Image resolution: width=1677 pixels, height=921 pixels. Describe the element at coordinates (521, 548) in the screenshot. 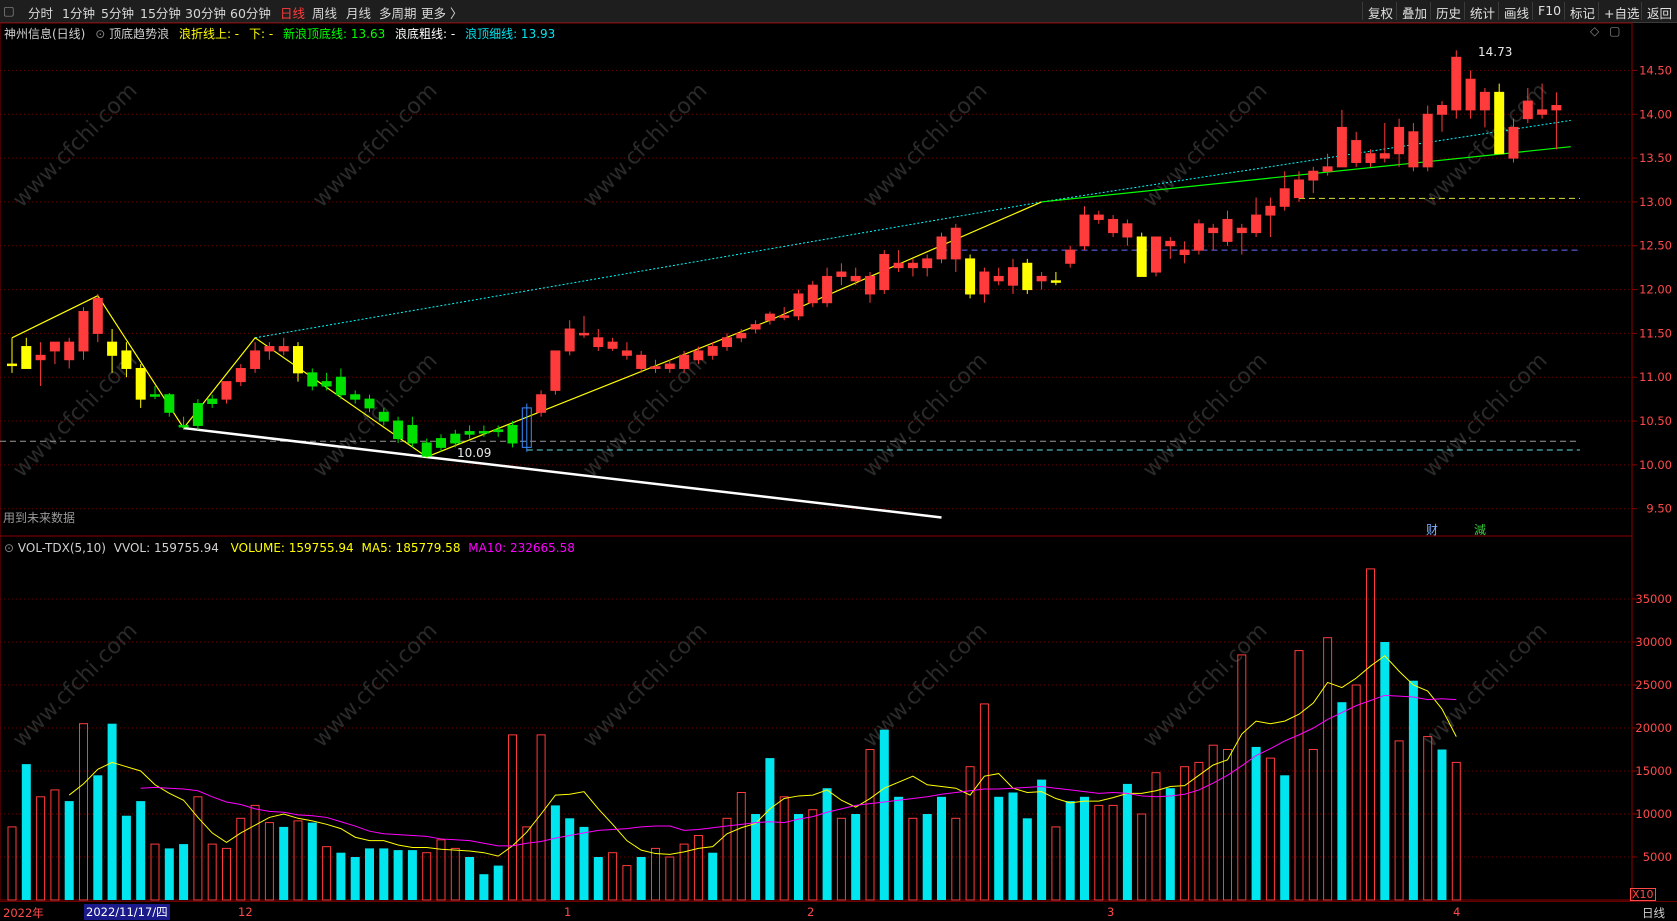

I see `ma10-label: MA10: 232665.58` at that location.